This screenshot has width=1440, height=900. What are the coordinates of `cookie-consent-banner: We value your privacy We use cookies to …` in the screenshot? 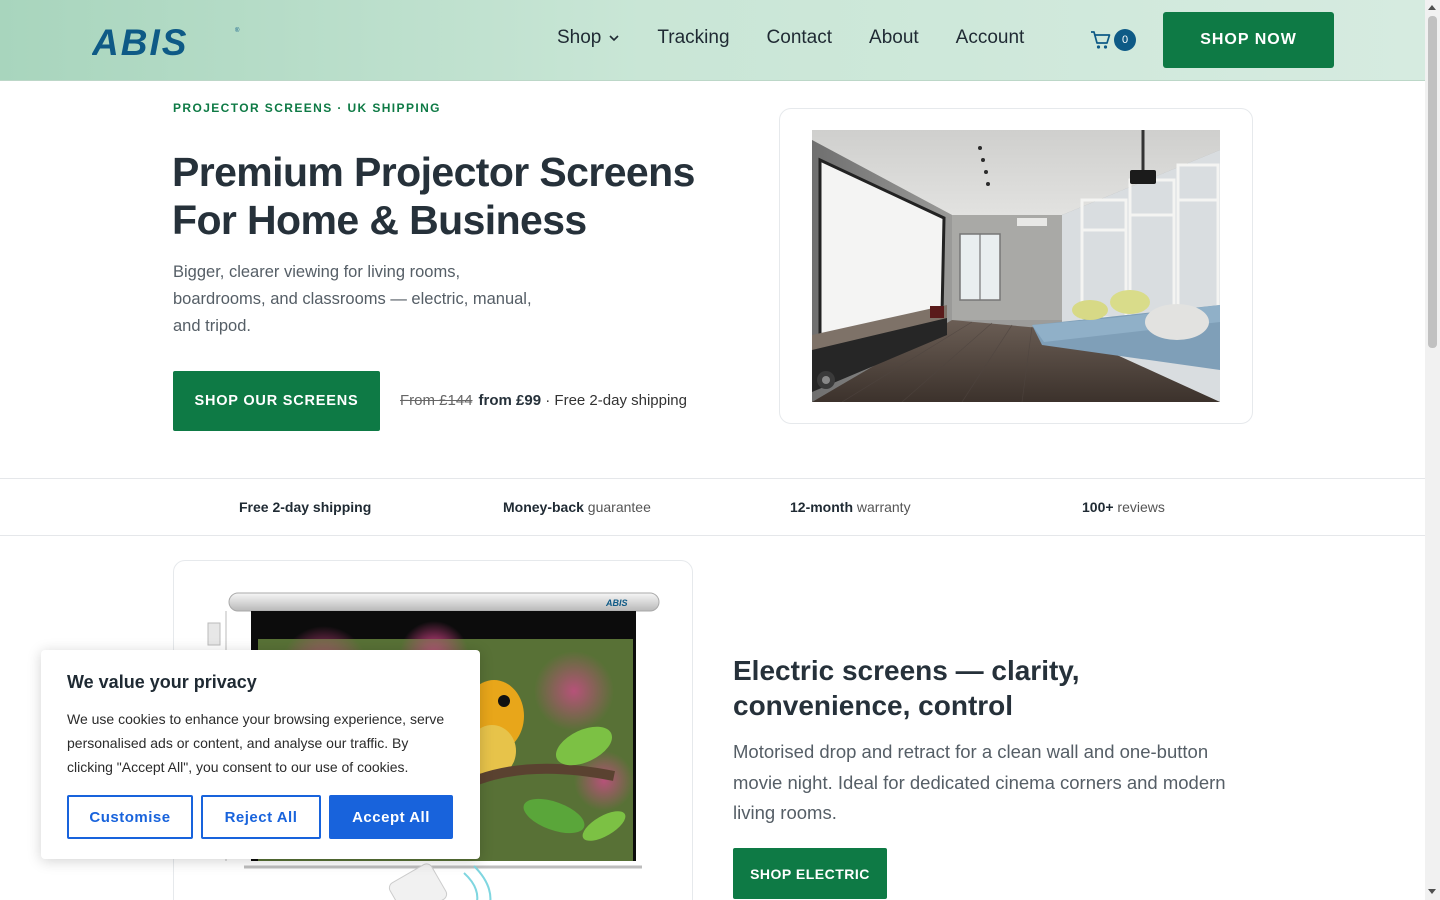 It's located at (260, 754).